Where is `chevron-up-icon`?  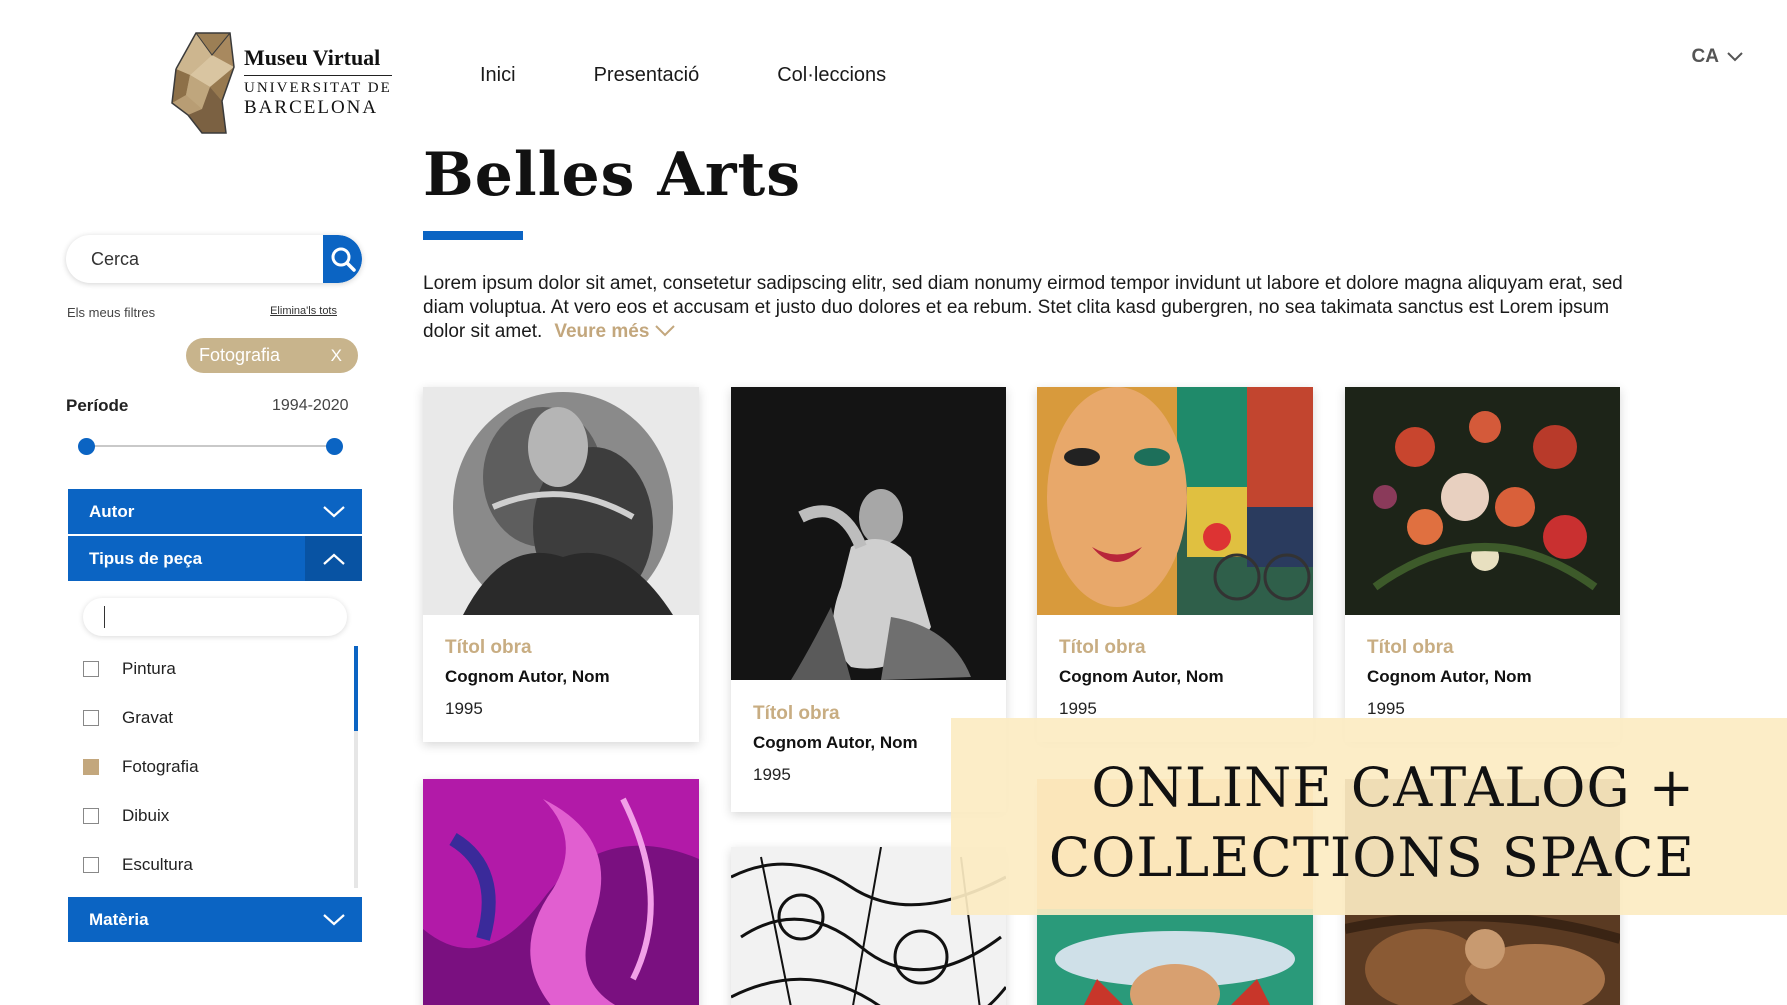
chevron-up-icon is located at coordinates (333, 559).